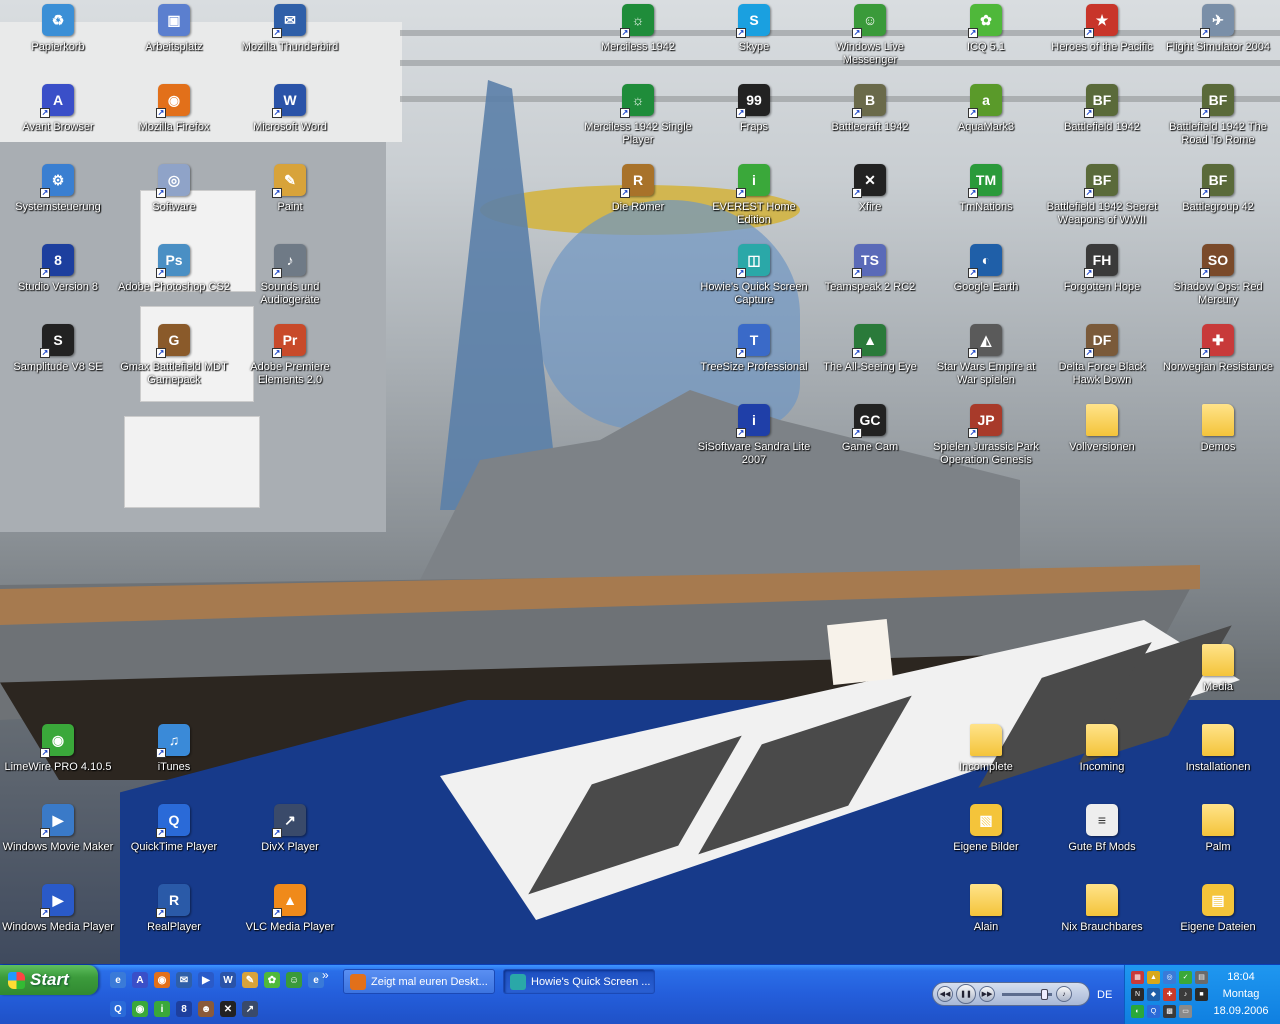  I want to click on desktop-icon: ▣ Arbeitsplatz, so click(174, 41).